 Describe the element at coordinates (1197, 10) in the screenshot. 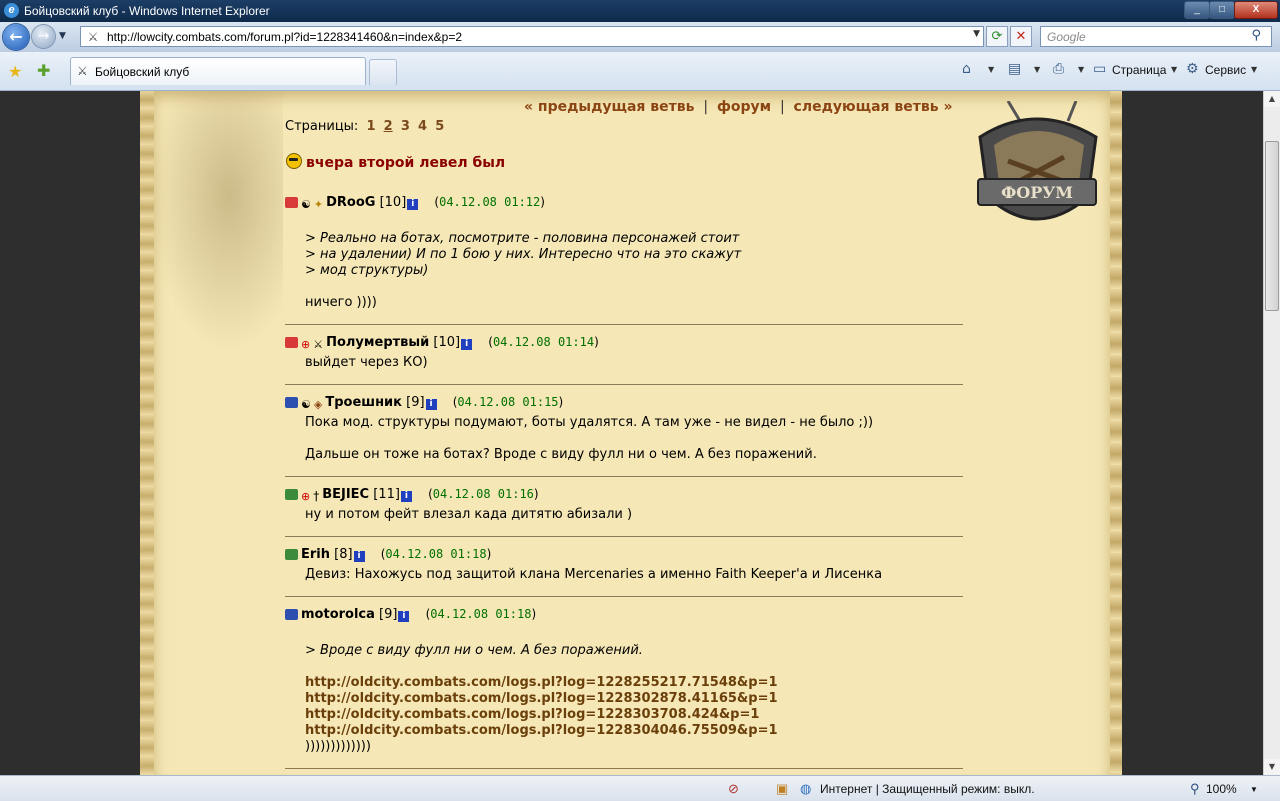

I see `minimize-button: _` at that location.